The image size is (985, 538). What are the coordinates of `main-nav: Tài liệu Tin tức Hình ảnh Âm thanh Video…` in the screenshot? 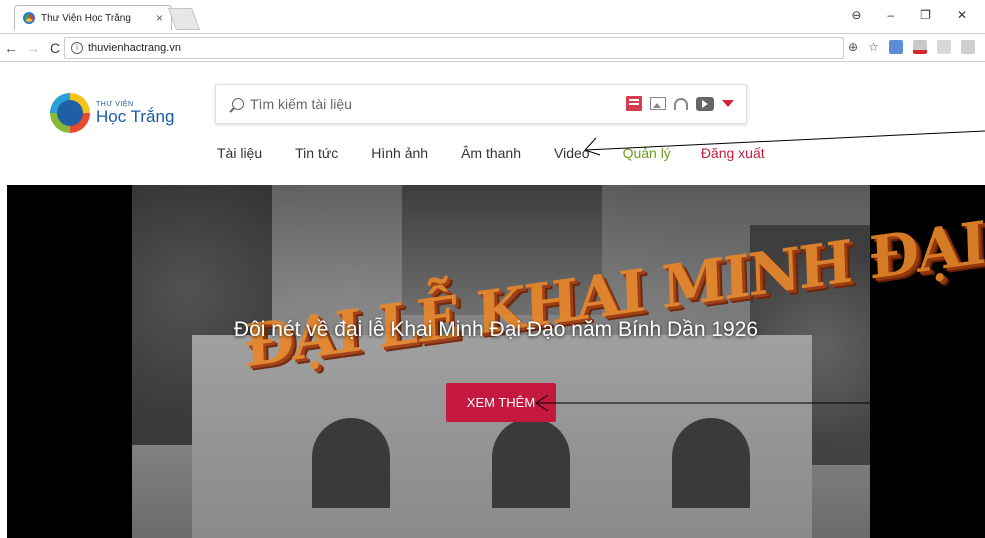 It's located at (491, 153).